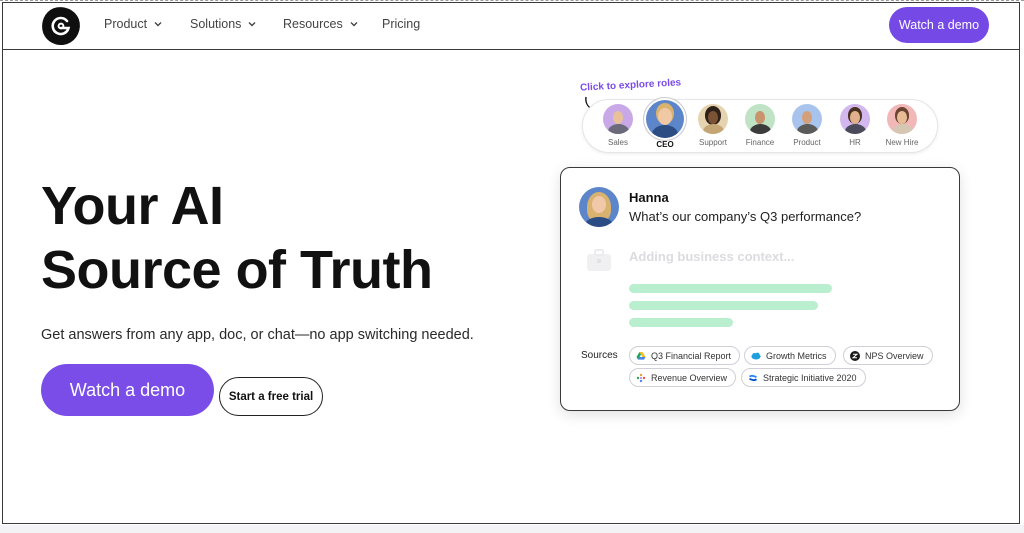 The width and height of the screenshot is (1024, 533). I want to click on role-label: Finance, so click(760, 142).